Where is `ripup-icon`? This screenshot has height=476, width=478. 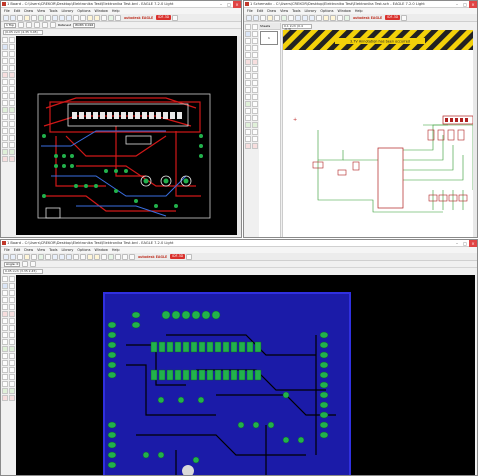 ripup-icon is located at coordinates (5, 117).